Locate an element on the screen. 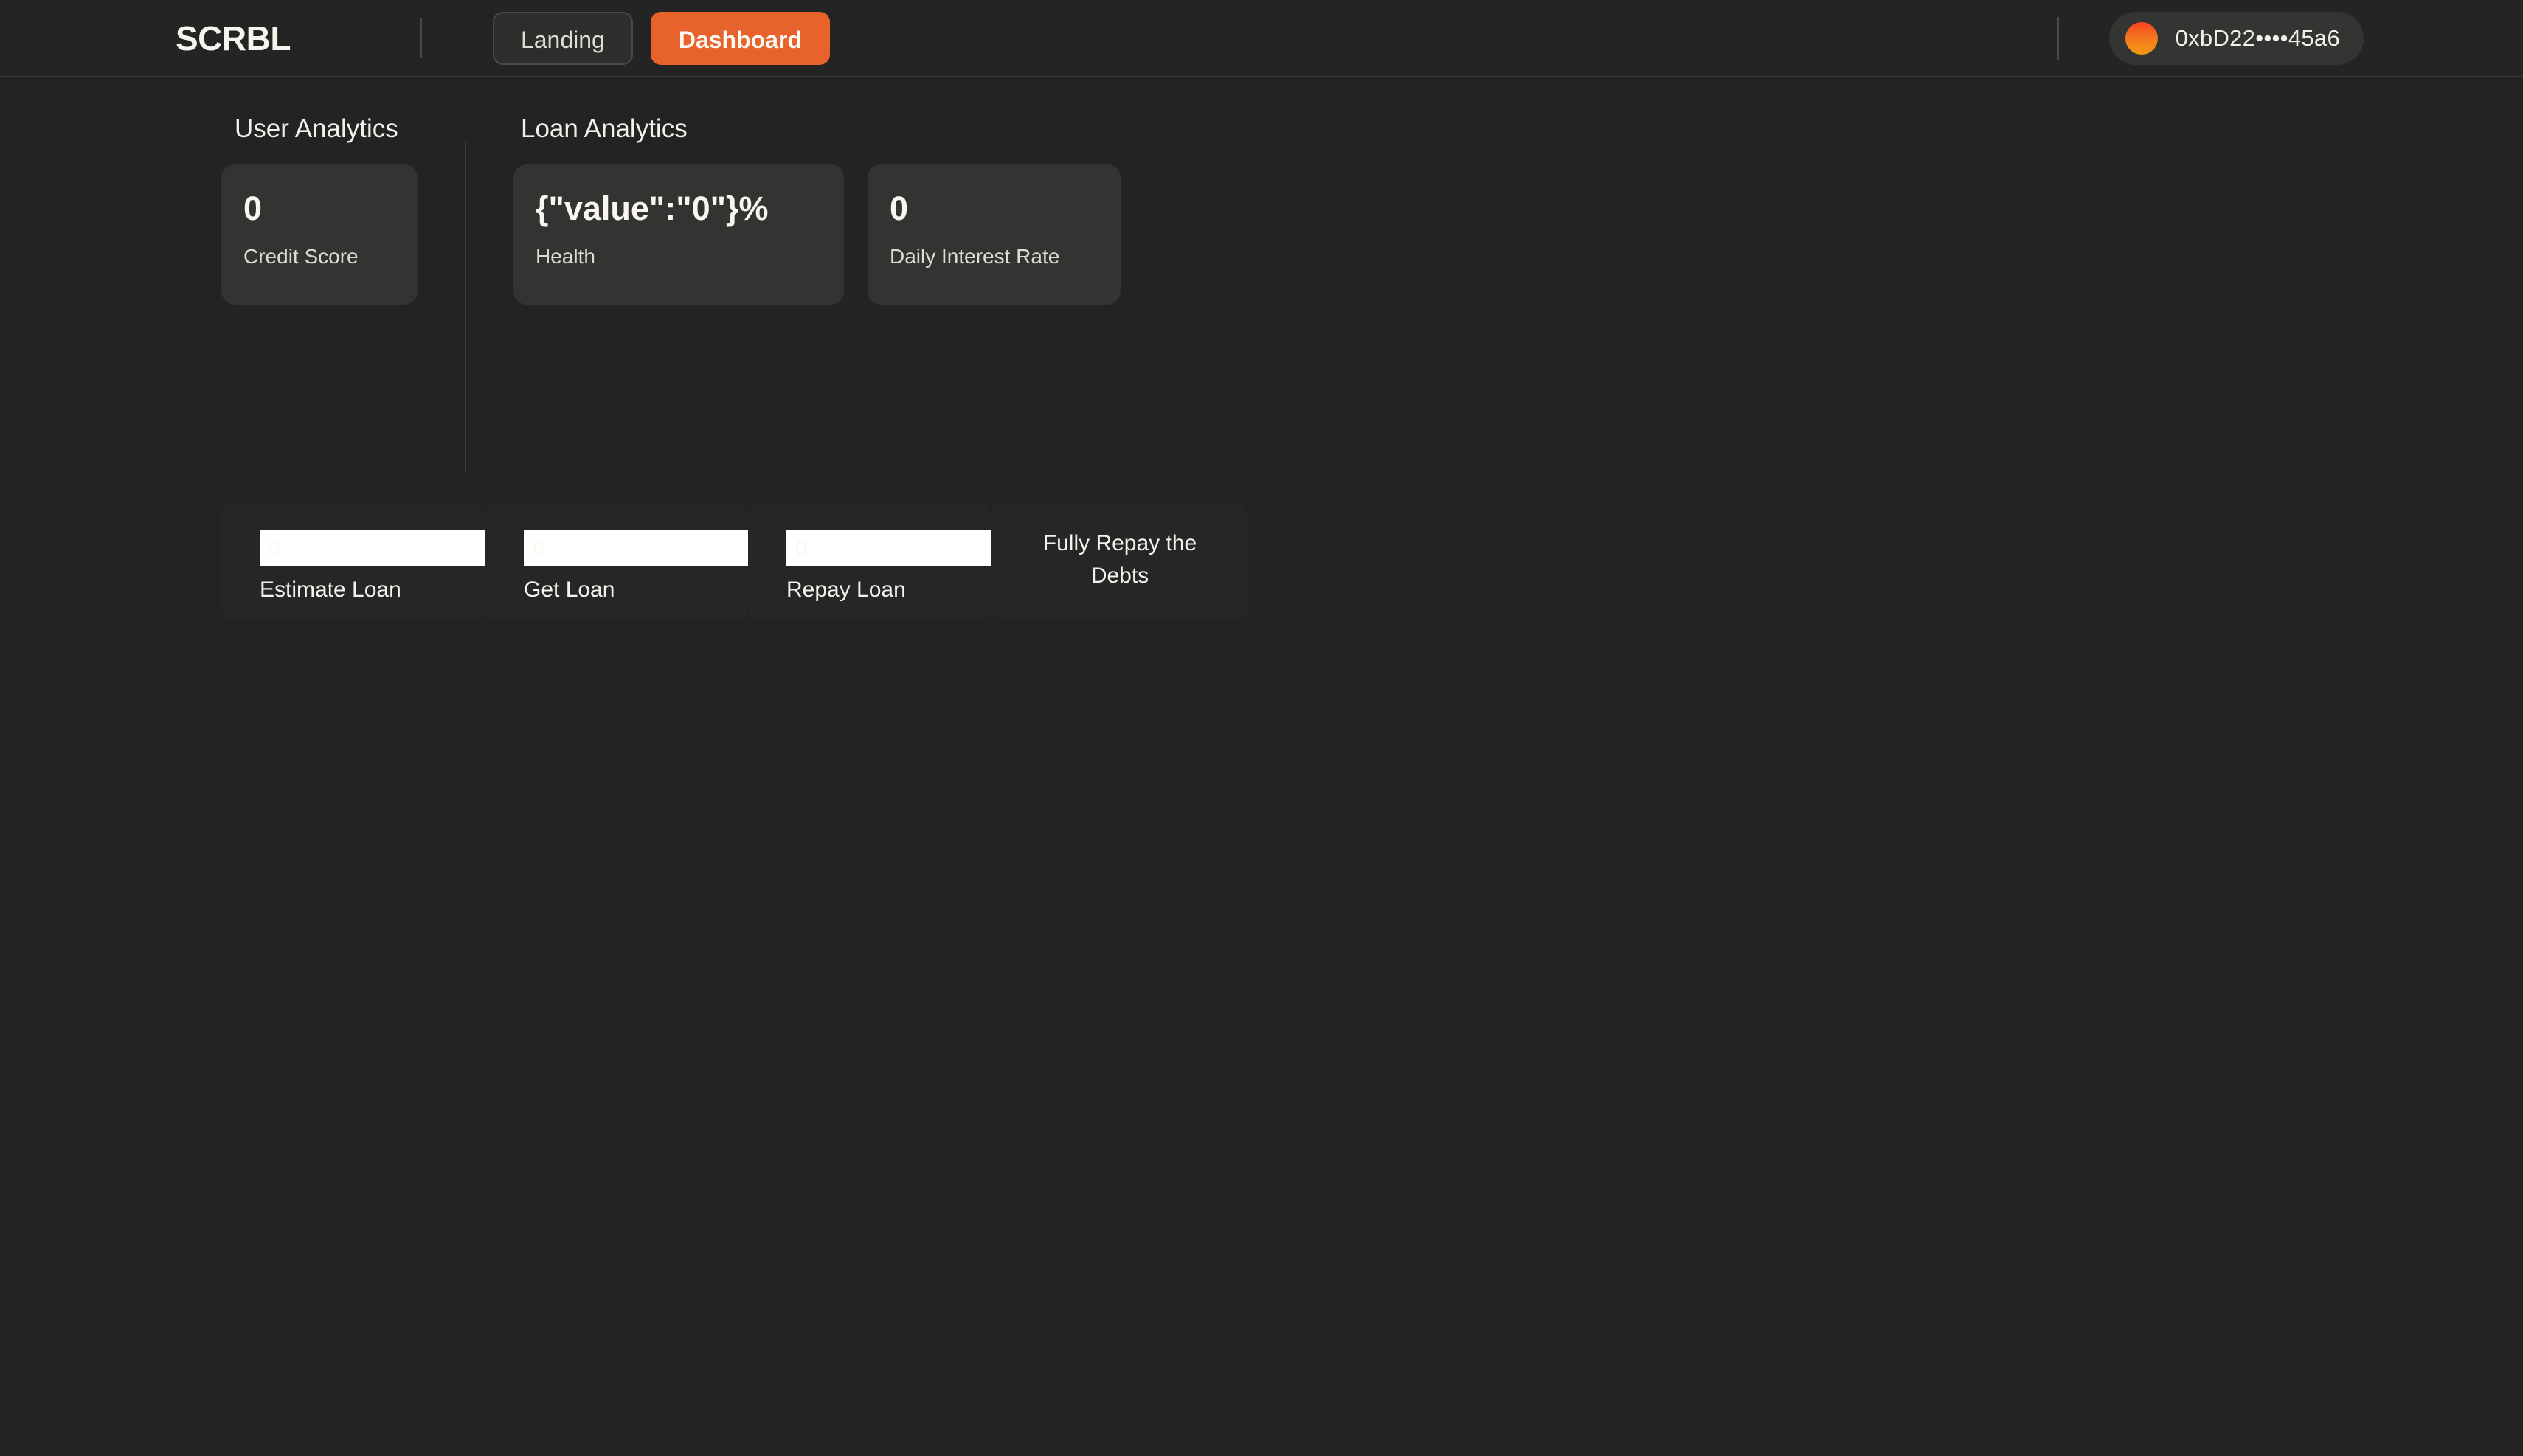  user-analytics-title: User Analytics is located at coordinates (316, 128).